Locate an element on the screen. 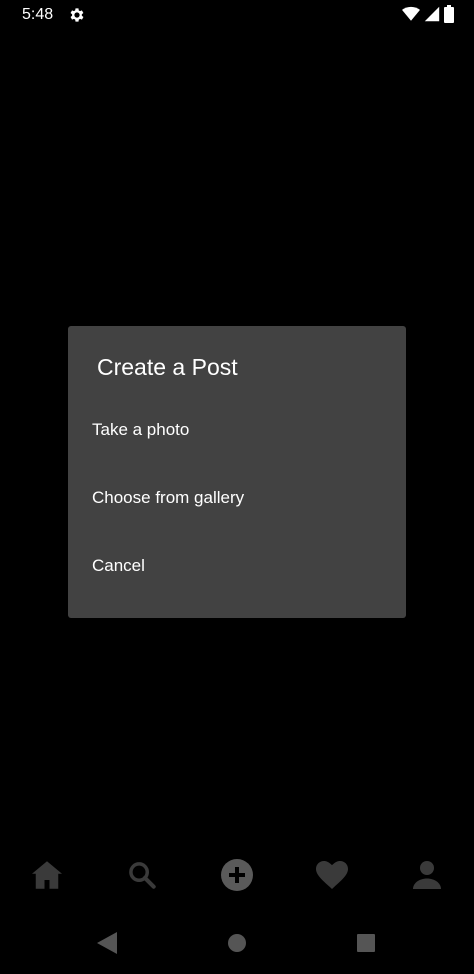 The height and width of the screenshot is (974, 474). nav-search-button is located at coordinates (142, 877).